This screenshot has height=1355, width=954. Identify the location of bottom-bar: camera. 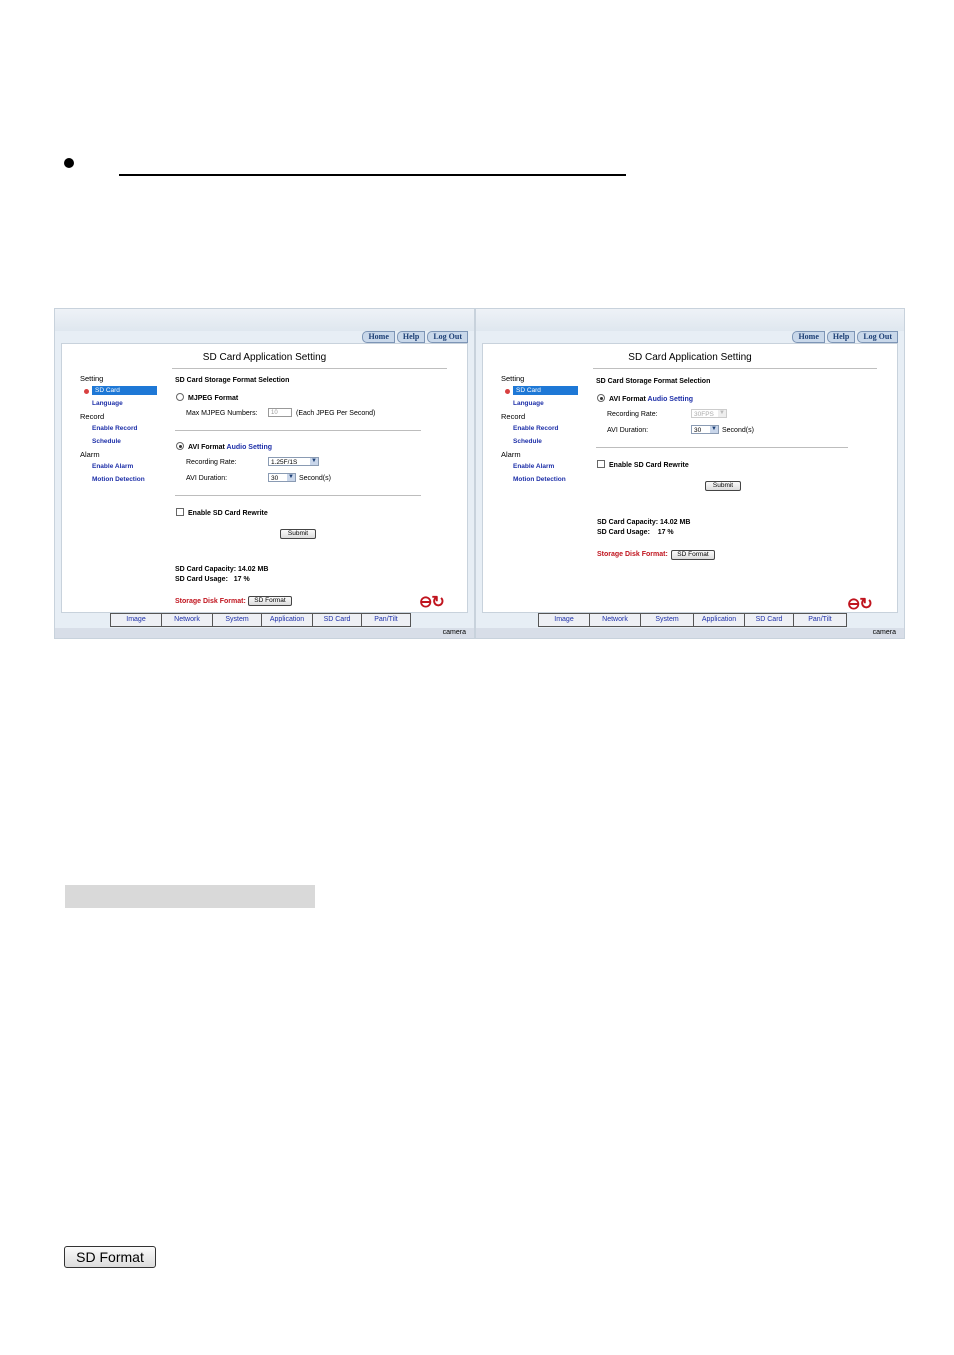
(690, 633).